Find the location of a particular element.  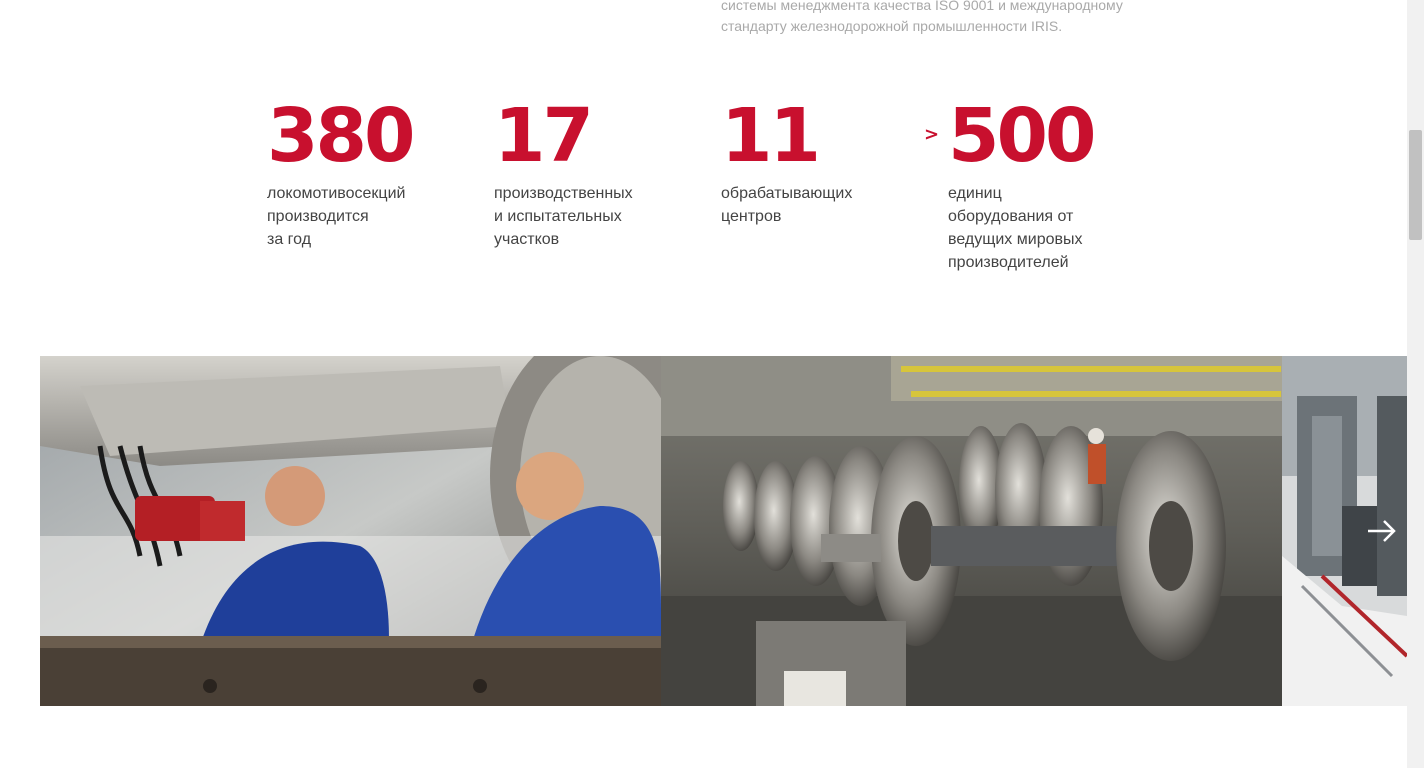

stat-label: локомотивосекций производится за год is located at coordinates (336, 216).